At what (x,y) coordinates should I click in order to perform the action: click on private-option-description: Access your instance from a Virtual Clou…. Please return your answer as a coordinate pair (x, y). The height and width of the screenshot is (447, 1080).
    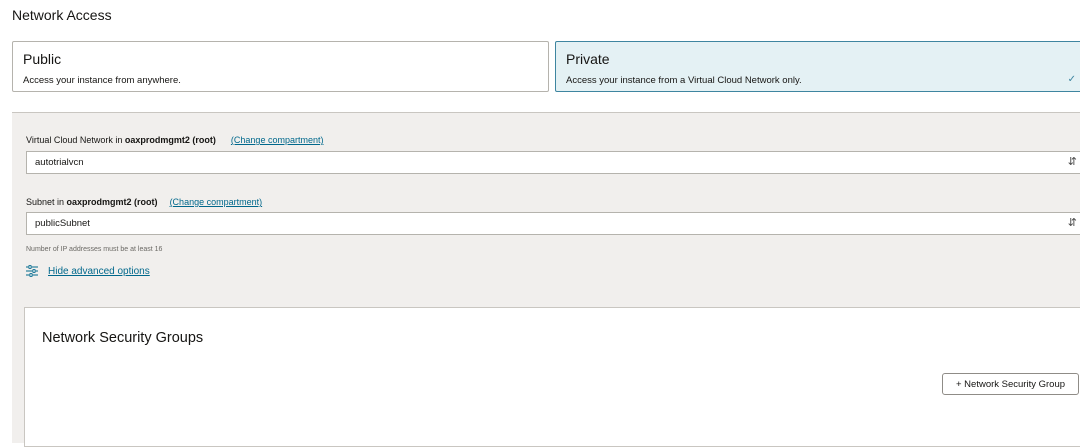
    Looking at the image, I should click on (684, 80).